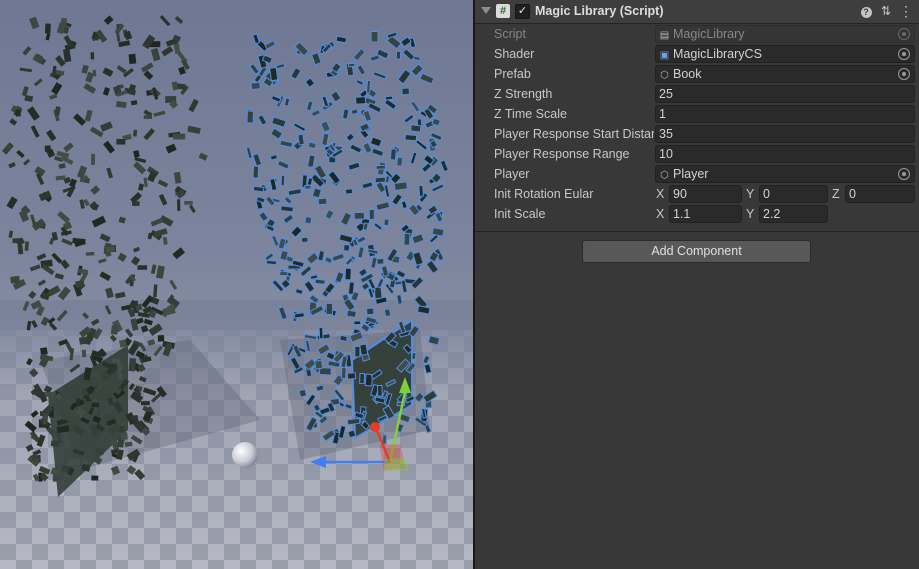  I want to click on rotation-x-input: 90, so click(705, 194).